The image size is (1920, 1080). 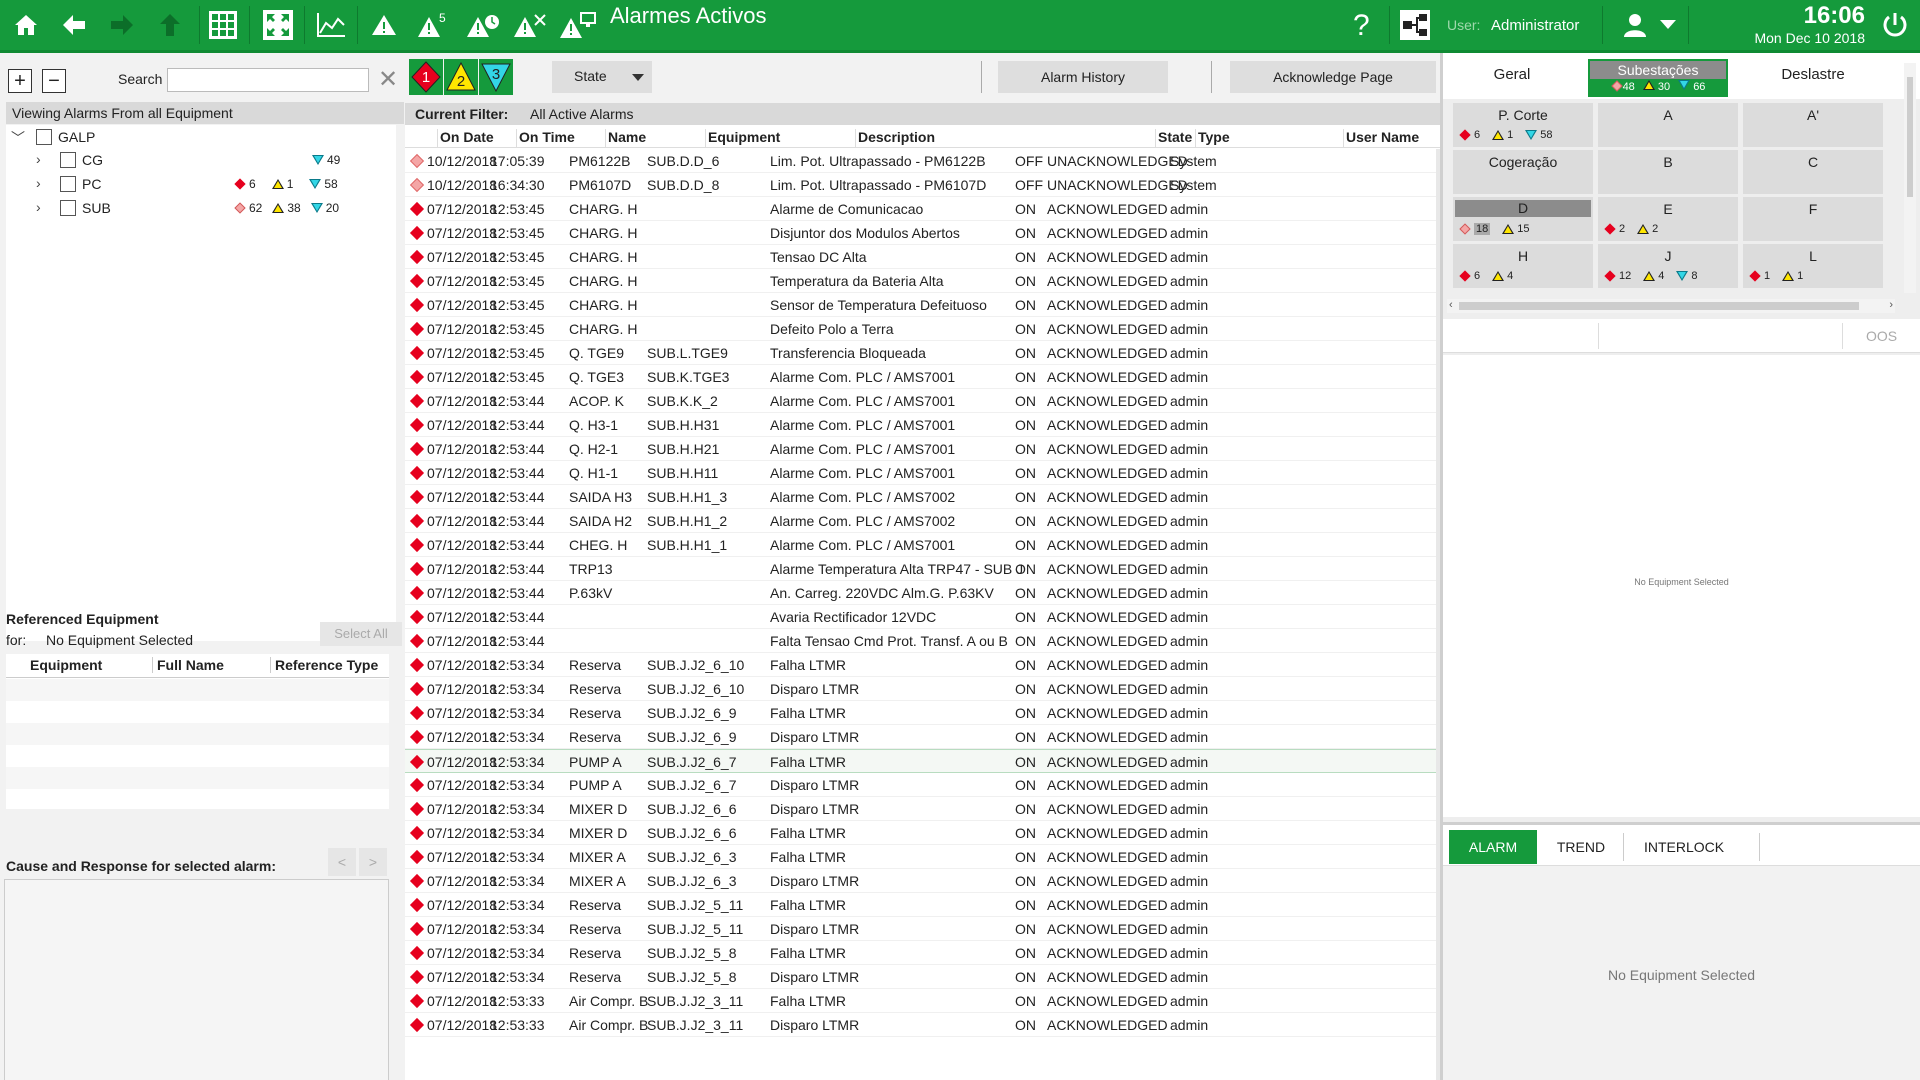 I want to click on forward-arrow-icon, so click(x=122, y=25).